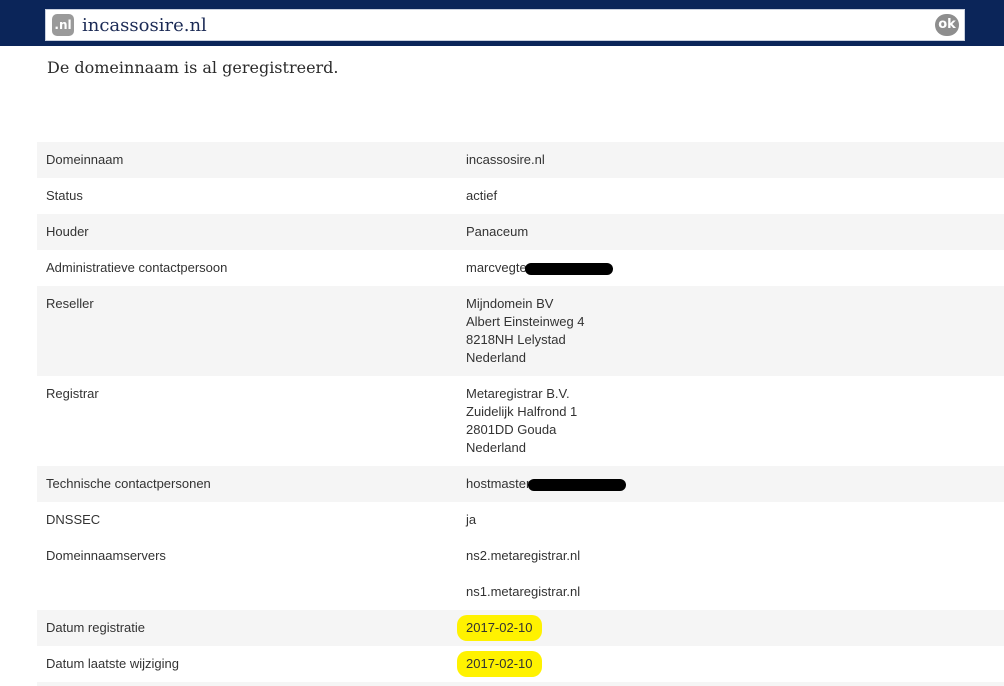  I want to click on table-row: Technische contactpersonen hostmaster, so click(520, 484).